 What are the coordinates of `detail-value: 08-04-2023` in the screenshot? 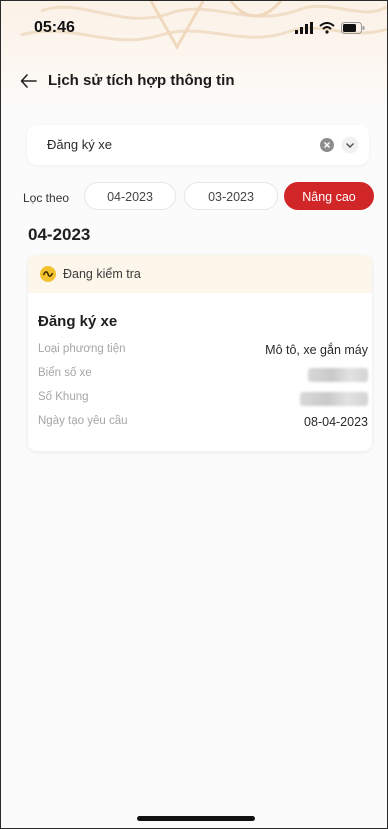 It's located at (336, 422).